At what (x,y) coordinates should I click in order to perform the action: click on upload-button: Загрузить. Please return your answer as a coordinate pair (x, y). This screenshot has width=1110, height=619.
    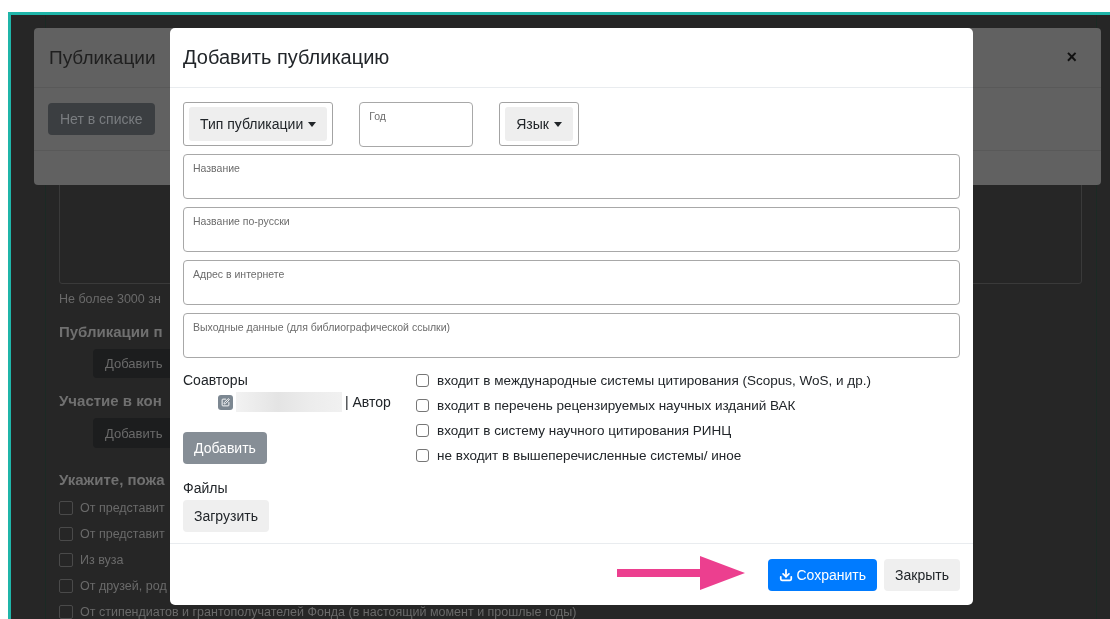
    Looking at the image, I should click on (226, 516).